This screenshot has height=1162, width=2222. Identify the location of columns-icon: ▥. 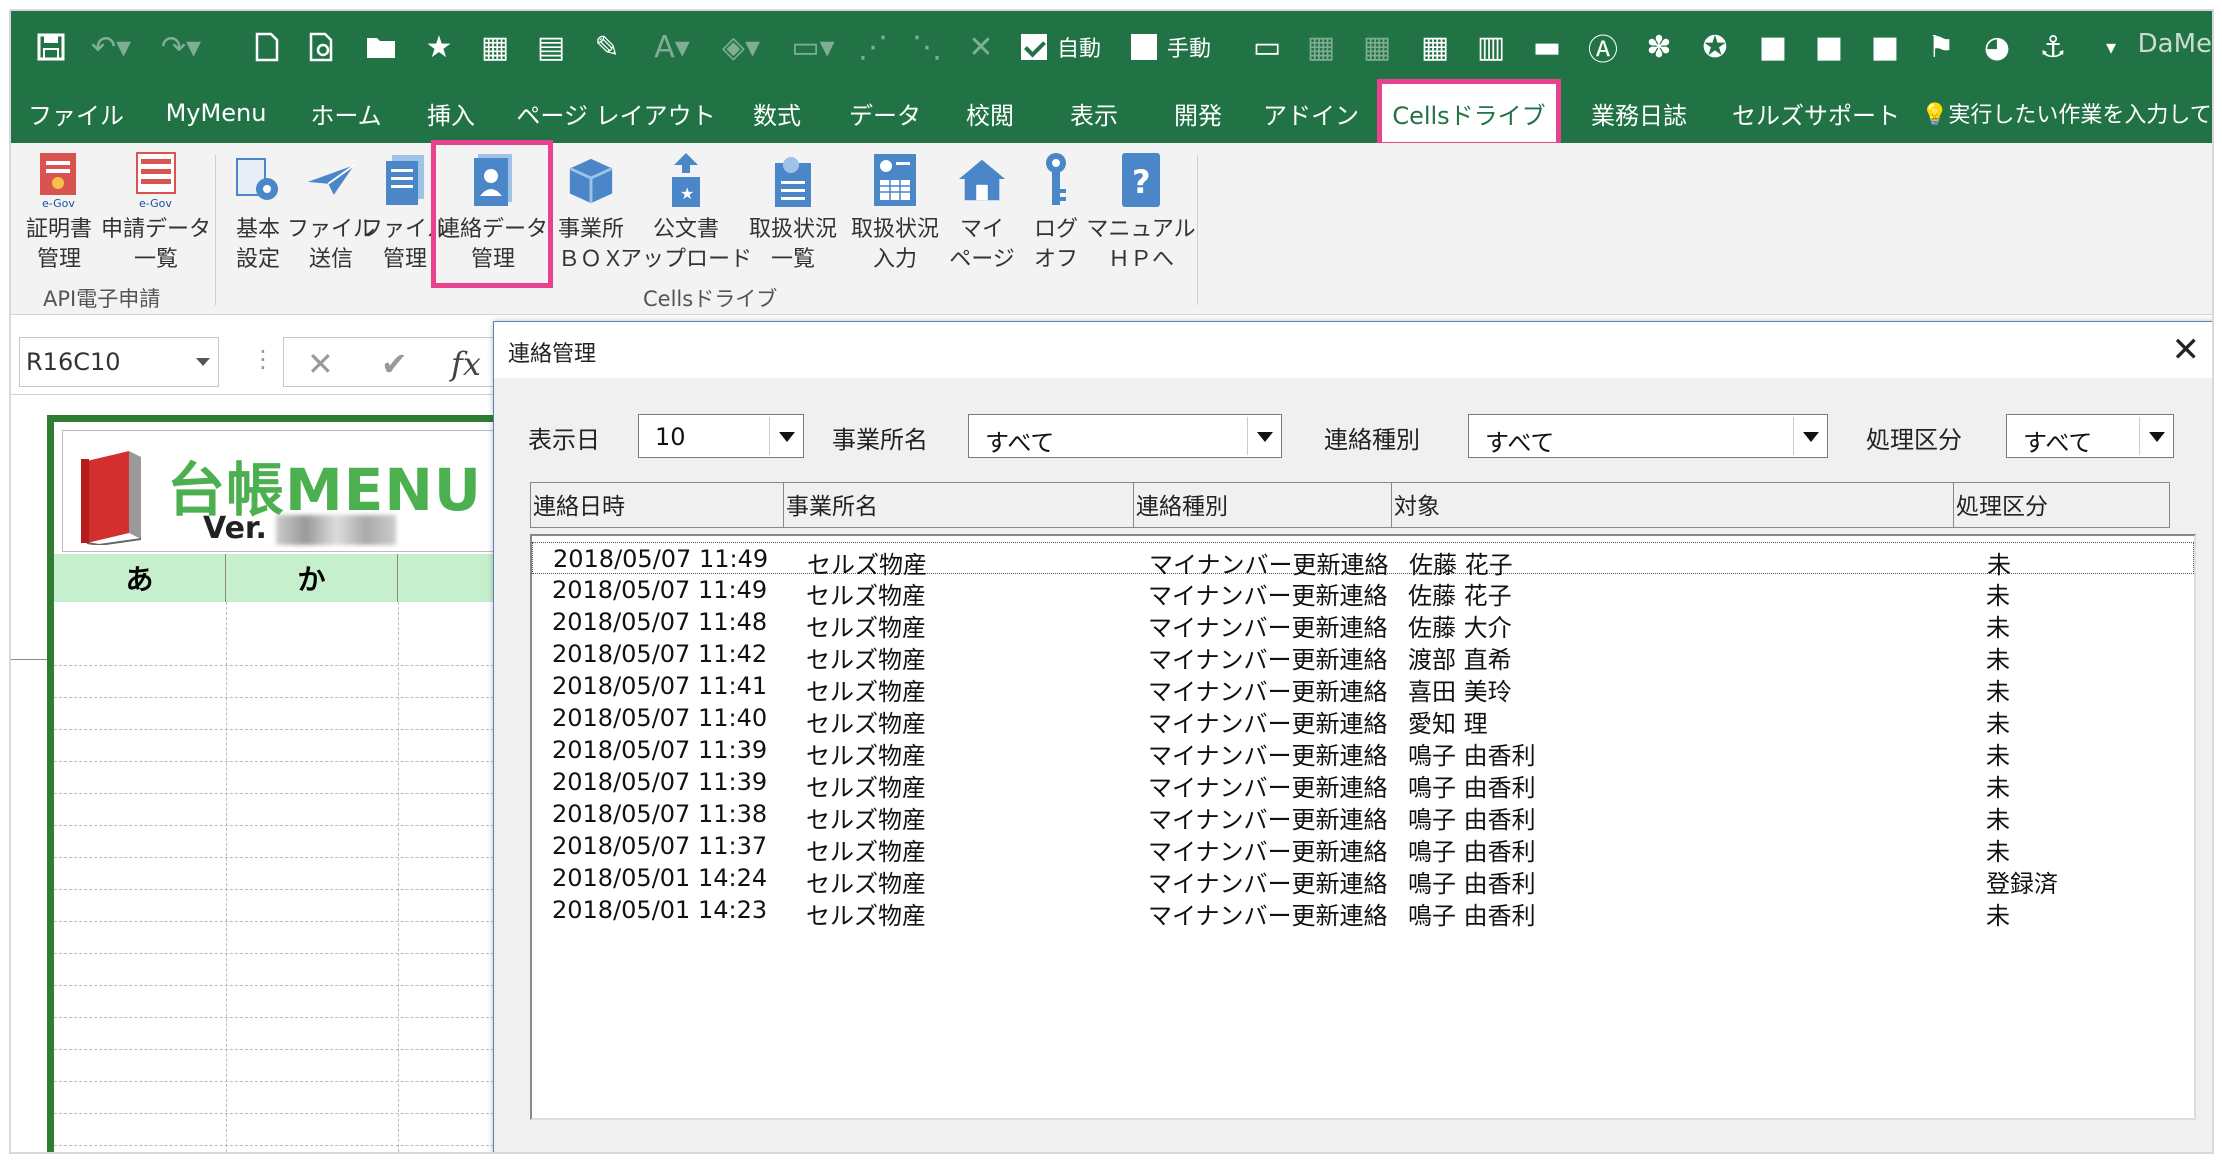
(1491, 47).